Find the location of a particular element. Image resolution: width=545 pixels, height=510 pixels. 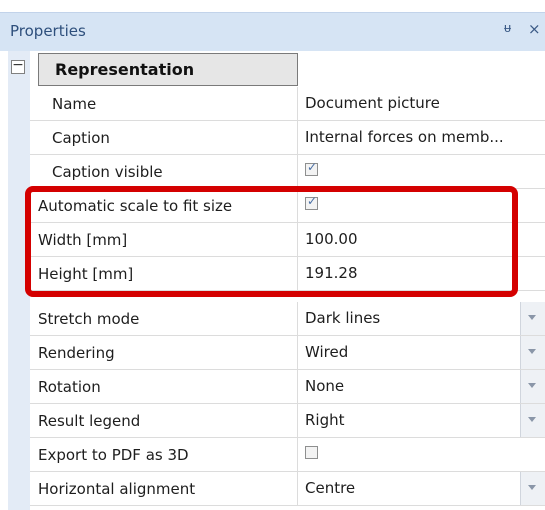

caption-visible-checkbox: ✓ is located at coordinates (311, 168).